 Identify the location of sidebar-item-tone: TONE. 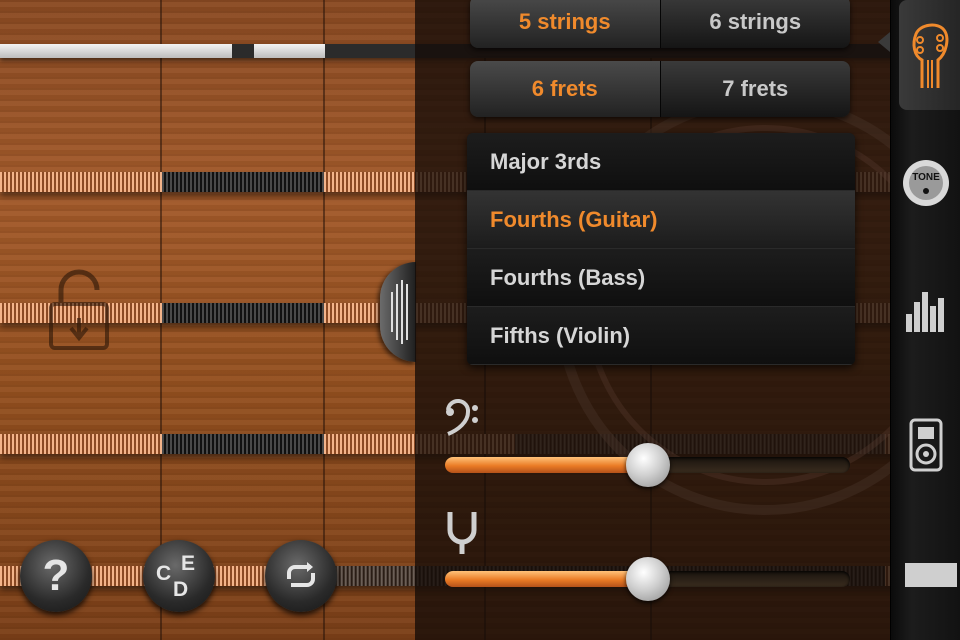
(925, 183).